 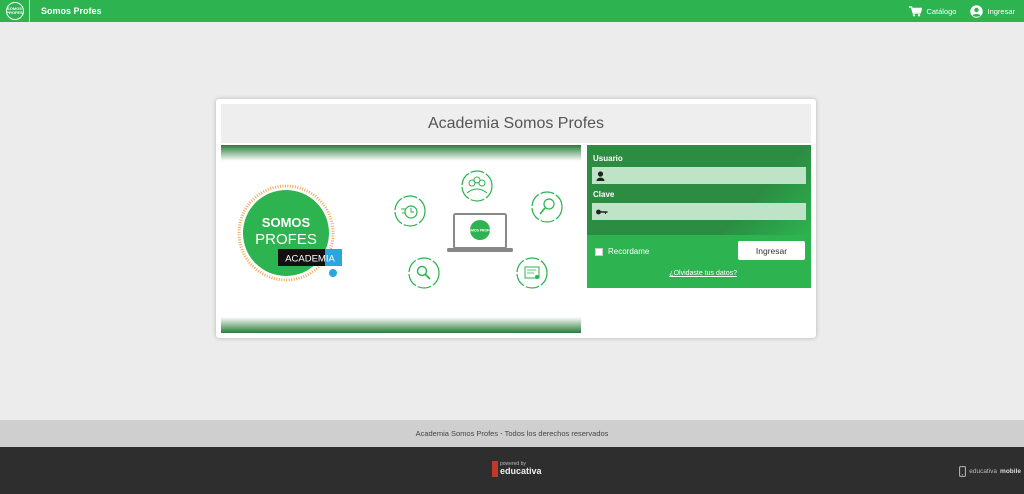 I want to click on mobile-prefix: educativa, so click(x=983, y=471).